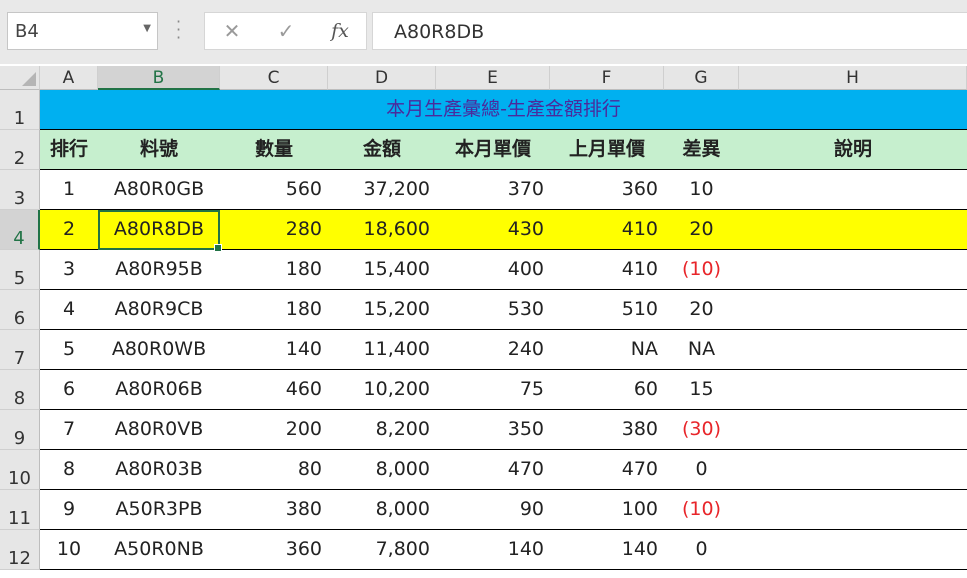  Describe the element at coordinates (340, 31) in the screenshot. I see `insert-function-icon: fx` at that location.